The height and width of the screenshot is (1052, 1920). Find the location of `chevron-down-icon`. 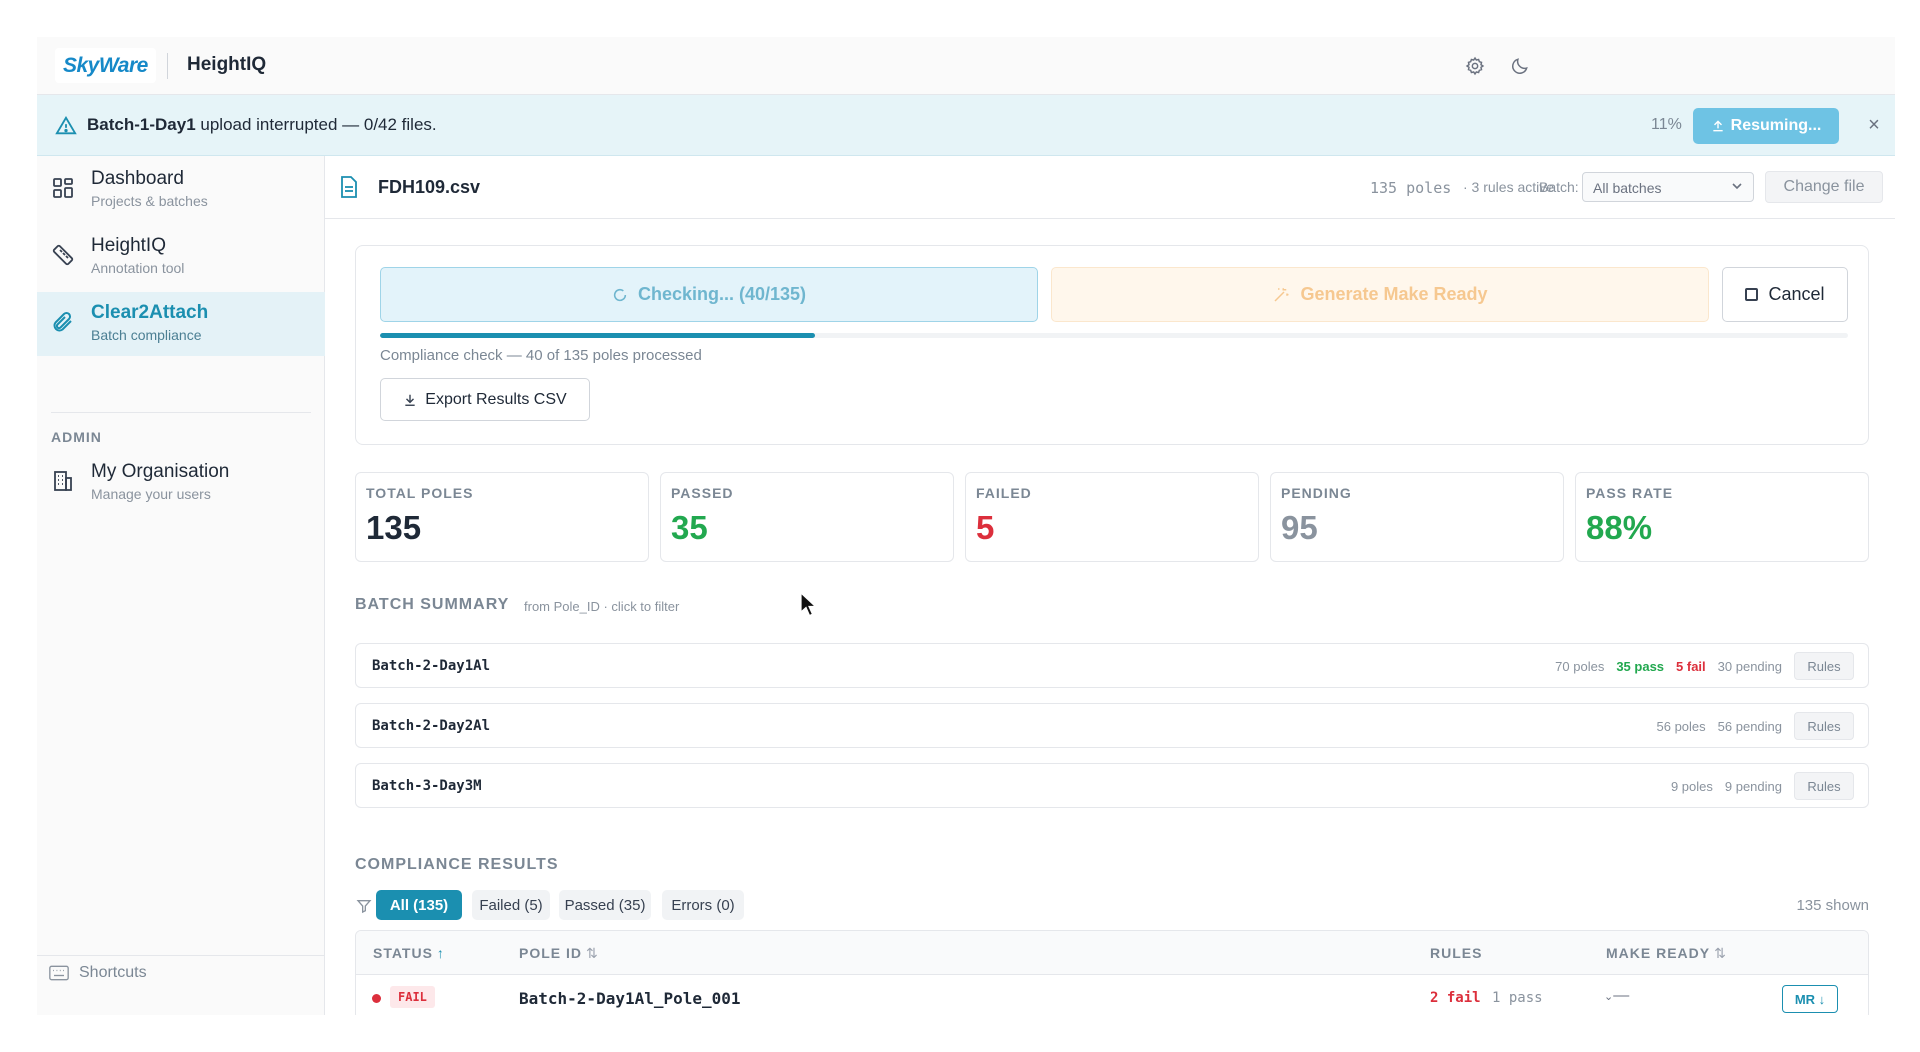

chevron-down-icon is located at coordinates (1737, 187).